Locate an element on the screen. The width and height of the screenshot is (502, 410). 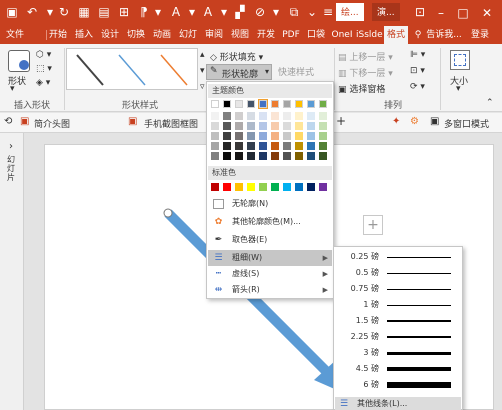
weight-label: 粗细(W) is located at coordinates (247, 257).